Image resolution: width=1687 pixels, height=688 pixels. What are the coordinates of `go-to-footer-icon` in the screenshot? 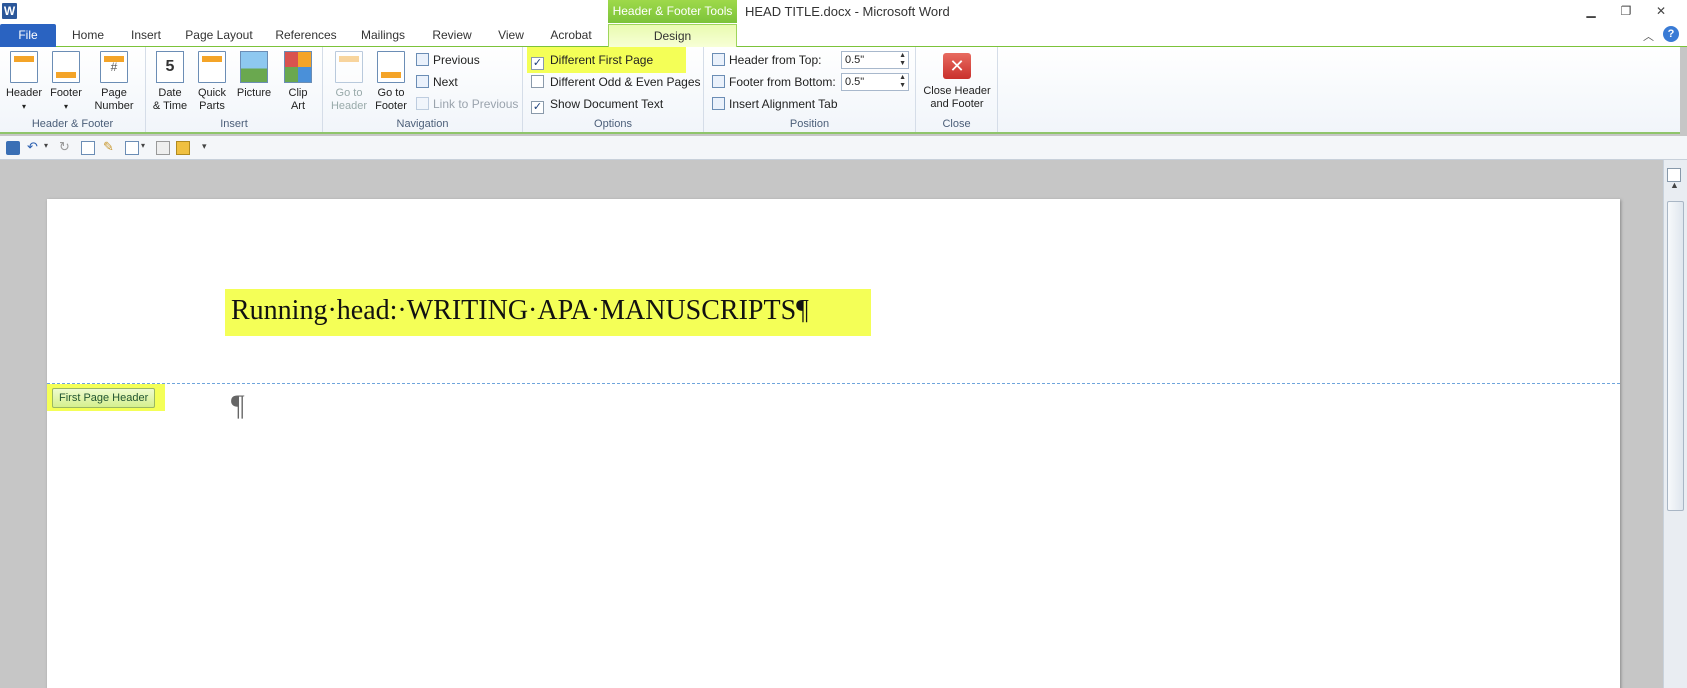 It's located at (391, 67).